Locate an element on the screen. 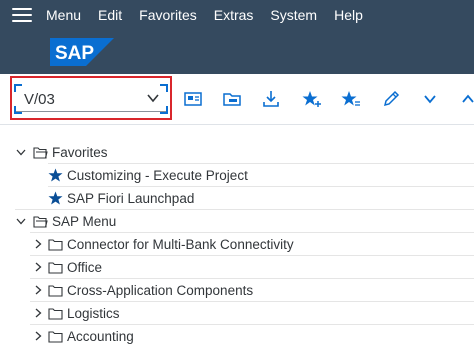 The height and width of the screenshot is (348, 474). favorite-settings-icon is located at coordinates (351, 99).